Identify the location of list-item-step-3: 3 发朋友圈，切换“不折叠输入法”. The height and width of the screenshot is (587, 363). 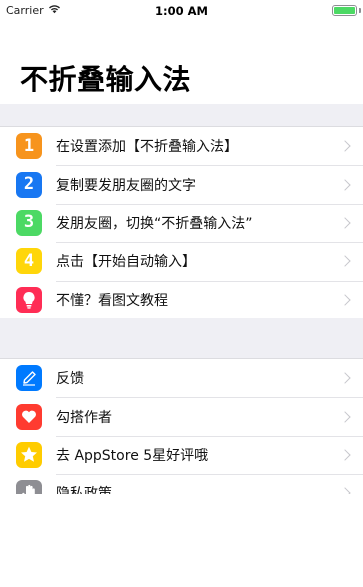
(181, 222).